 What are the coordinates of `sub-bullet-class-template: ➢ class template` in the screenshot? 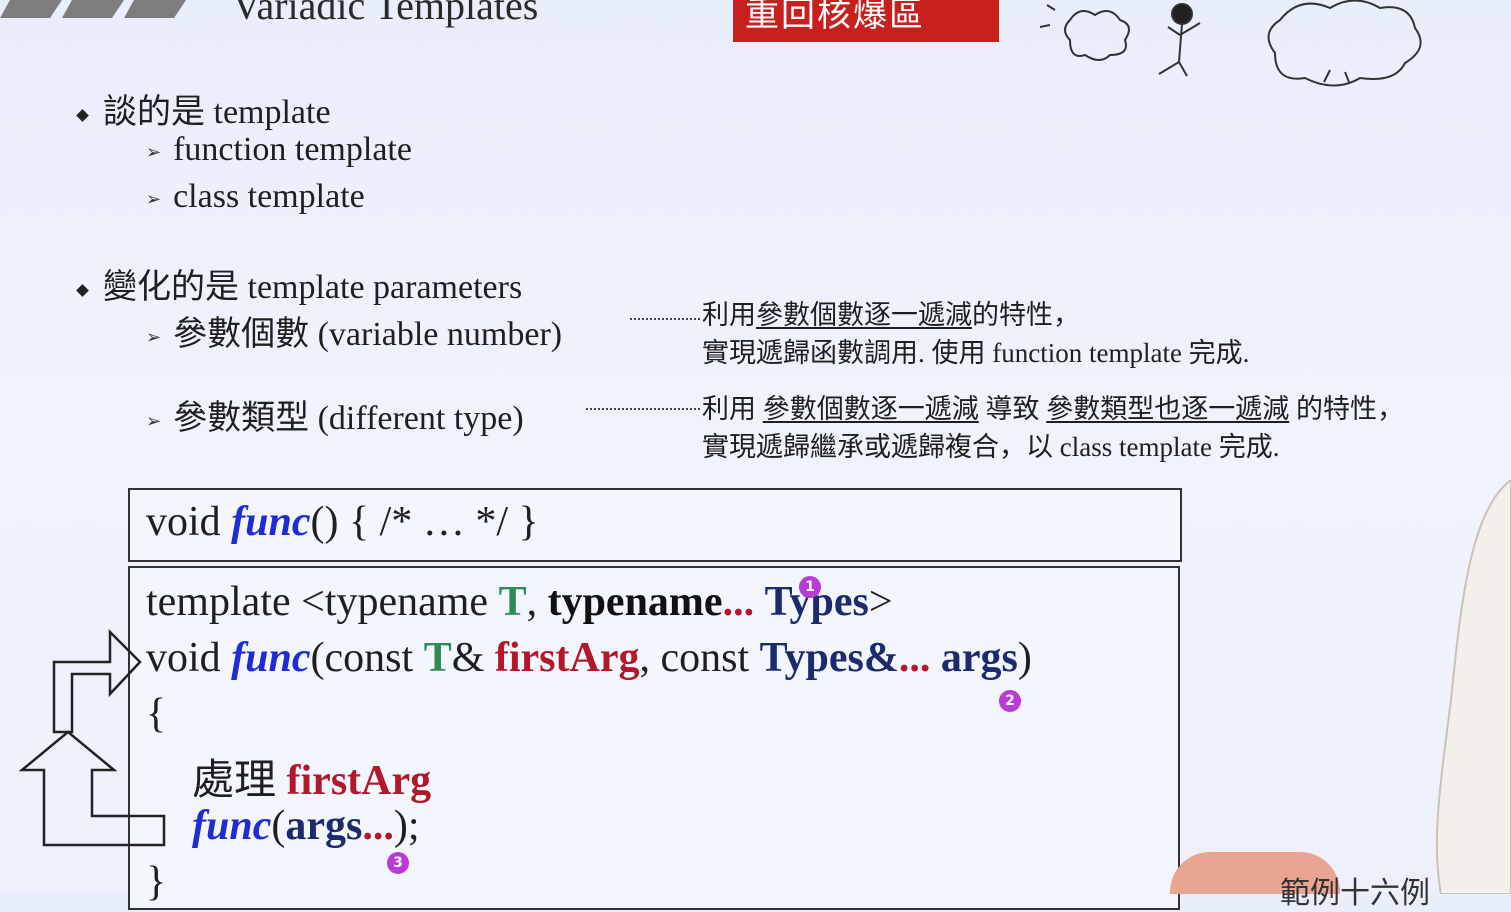 It's located at (255, 197).